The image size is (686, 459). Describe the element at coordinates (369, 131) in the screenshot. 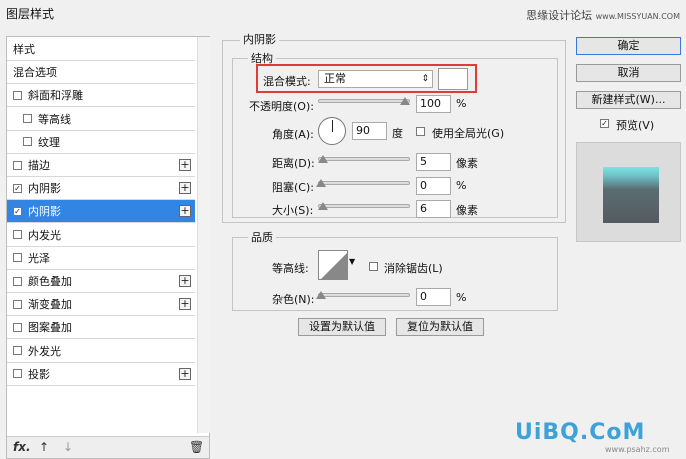

I see `angle-input: 90` at that location.